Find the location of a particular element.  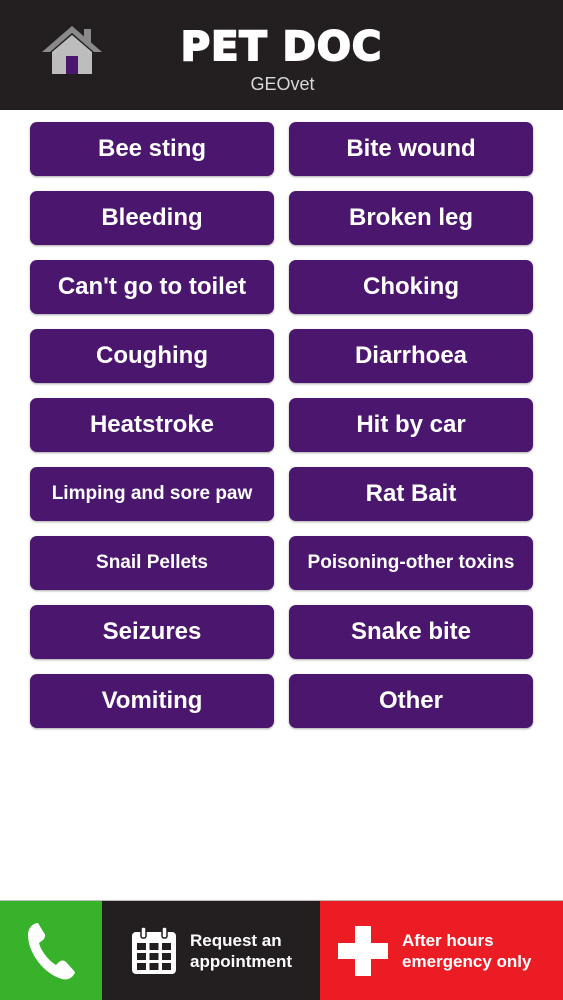

app-subtitle: GEOvet is located at coordinates (282, 84).